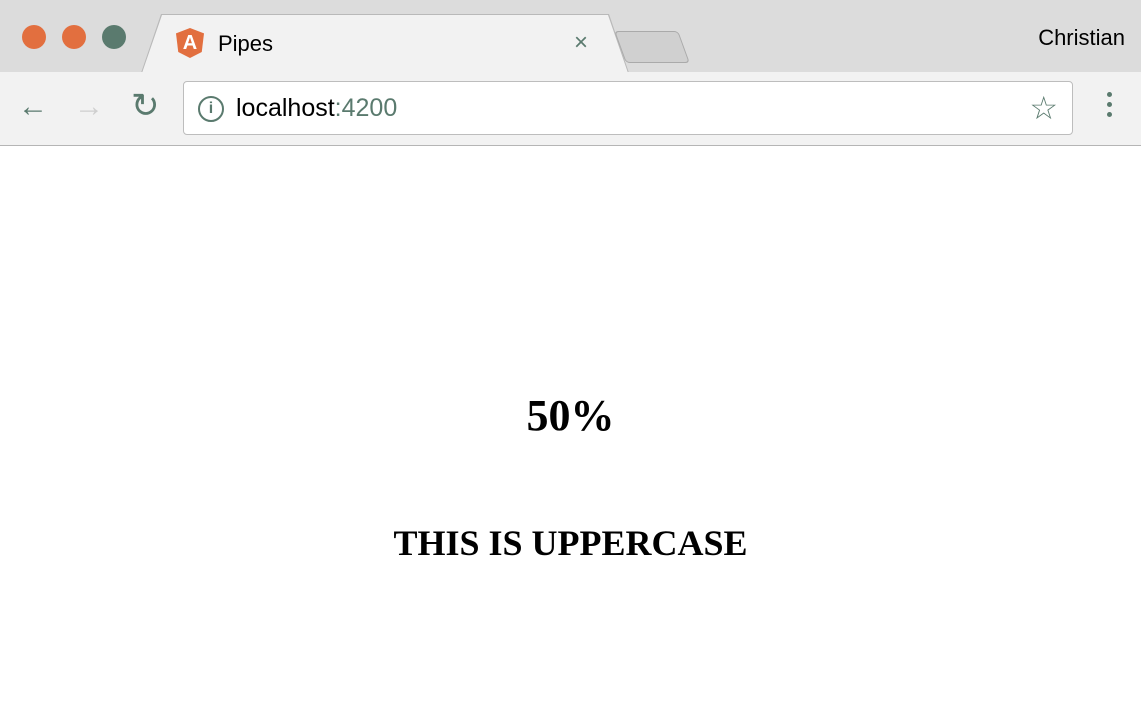  Describe the element at coordinates (1109, 107) in the screenshot. I see `menu-kebab-icon` at that location.